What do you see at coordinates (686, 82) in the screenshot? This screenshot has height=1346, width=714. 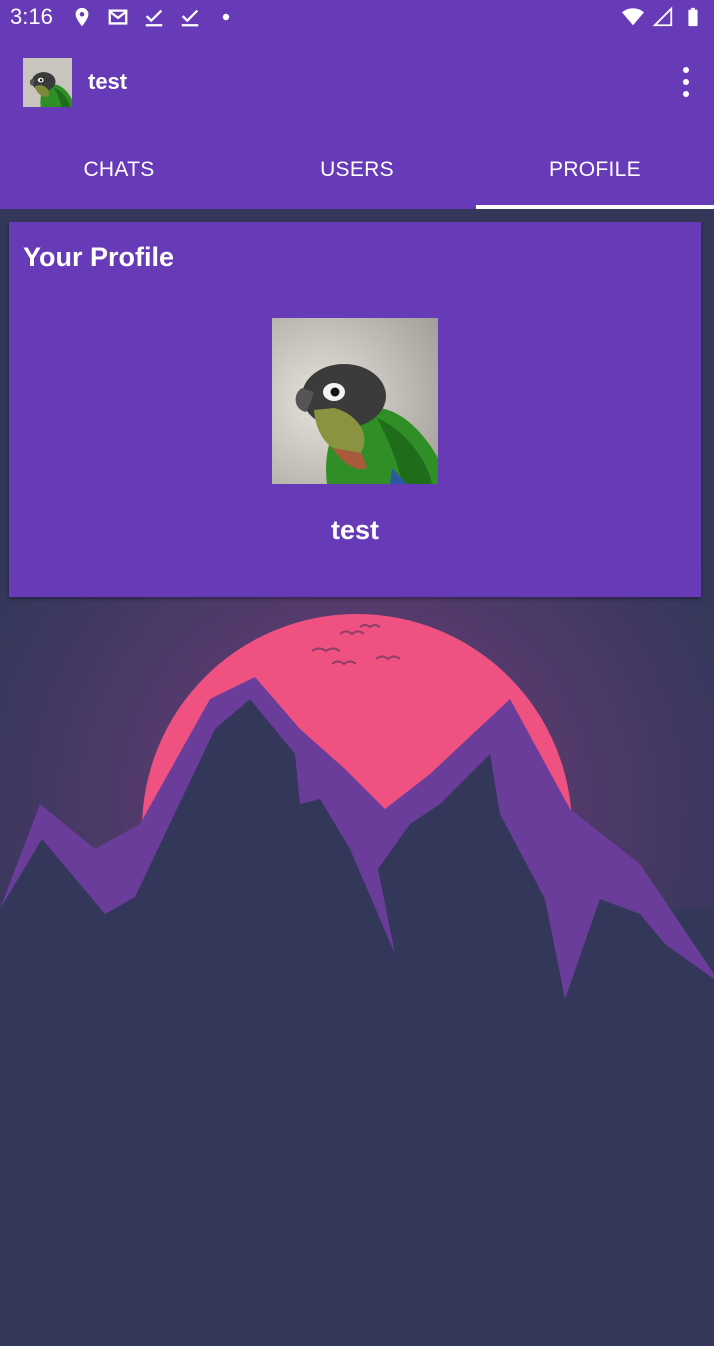 I see `overflow-menu-icon` at bounding box center [686, 82].